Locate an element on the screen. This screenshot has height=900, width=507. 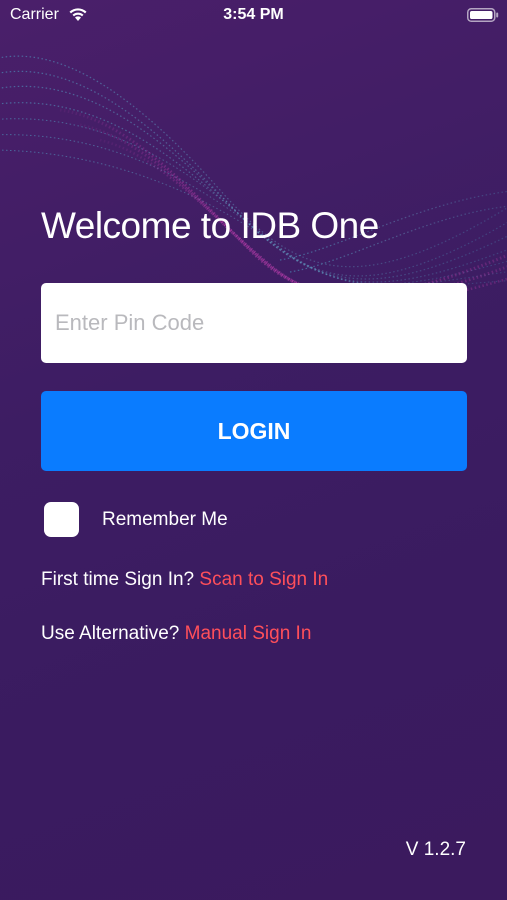
first-time-prompt: First time Sign In? is located at coordinates (118, 579).